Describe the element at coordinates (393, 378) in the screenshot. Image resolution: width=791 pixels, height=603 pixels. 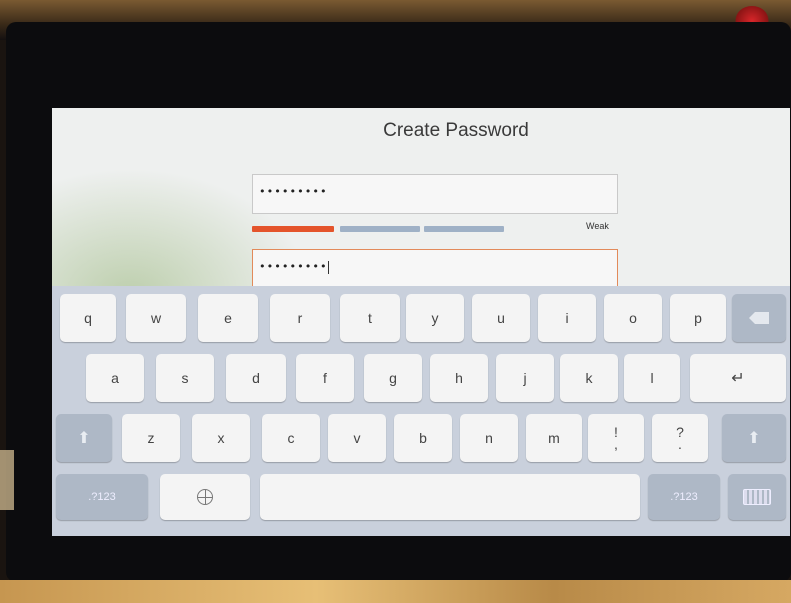
I see `key-g: g` at that location.